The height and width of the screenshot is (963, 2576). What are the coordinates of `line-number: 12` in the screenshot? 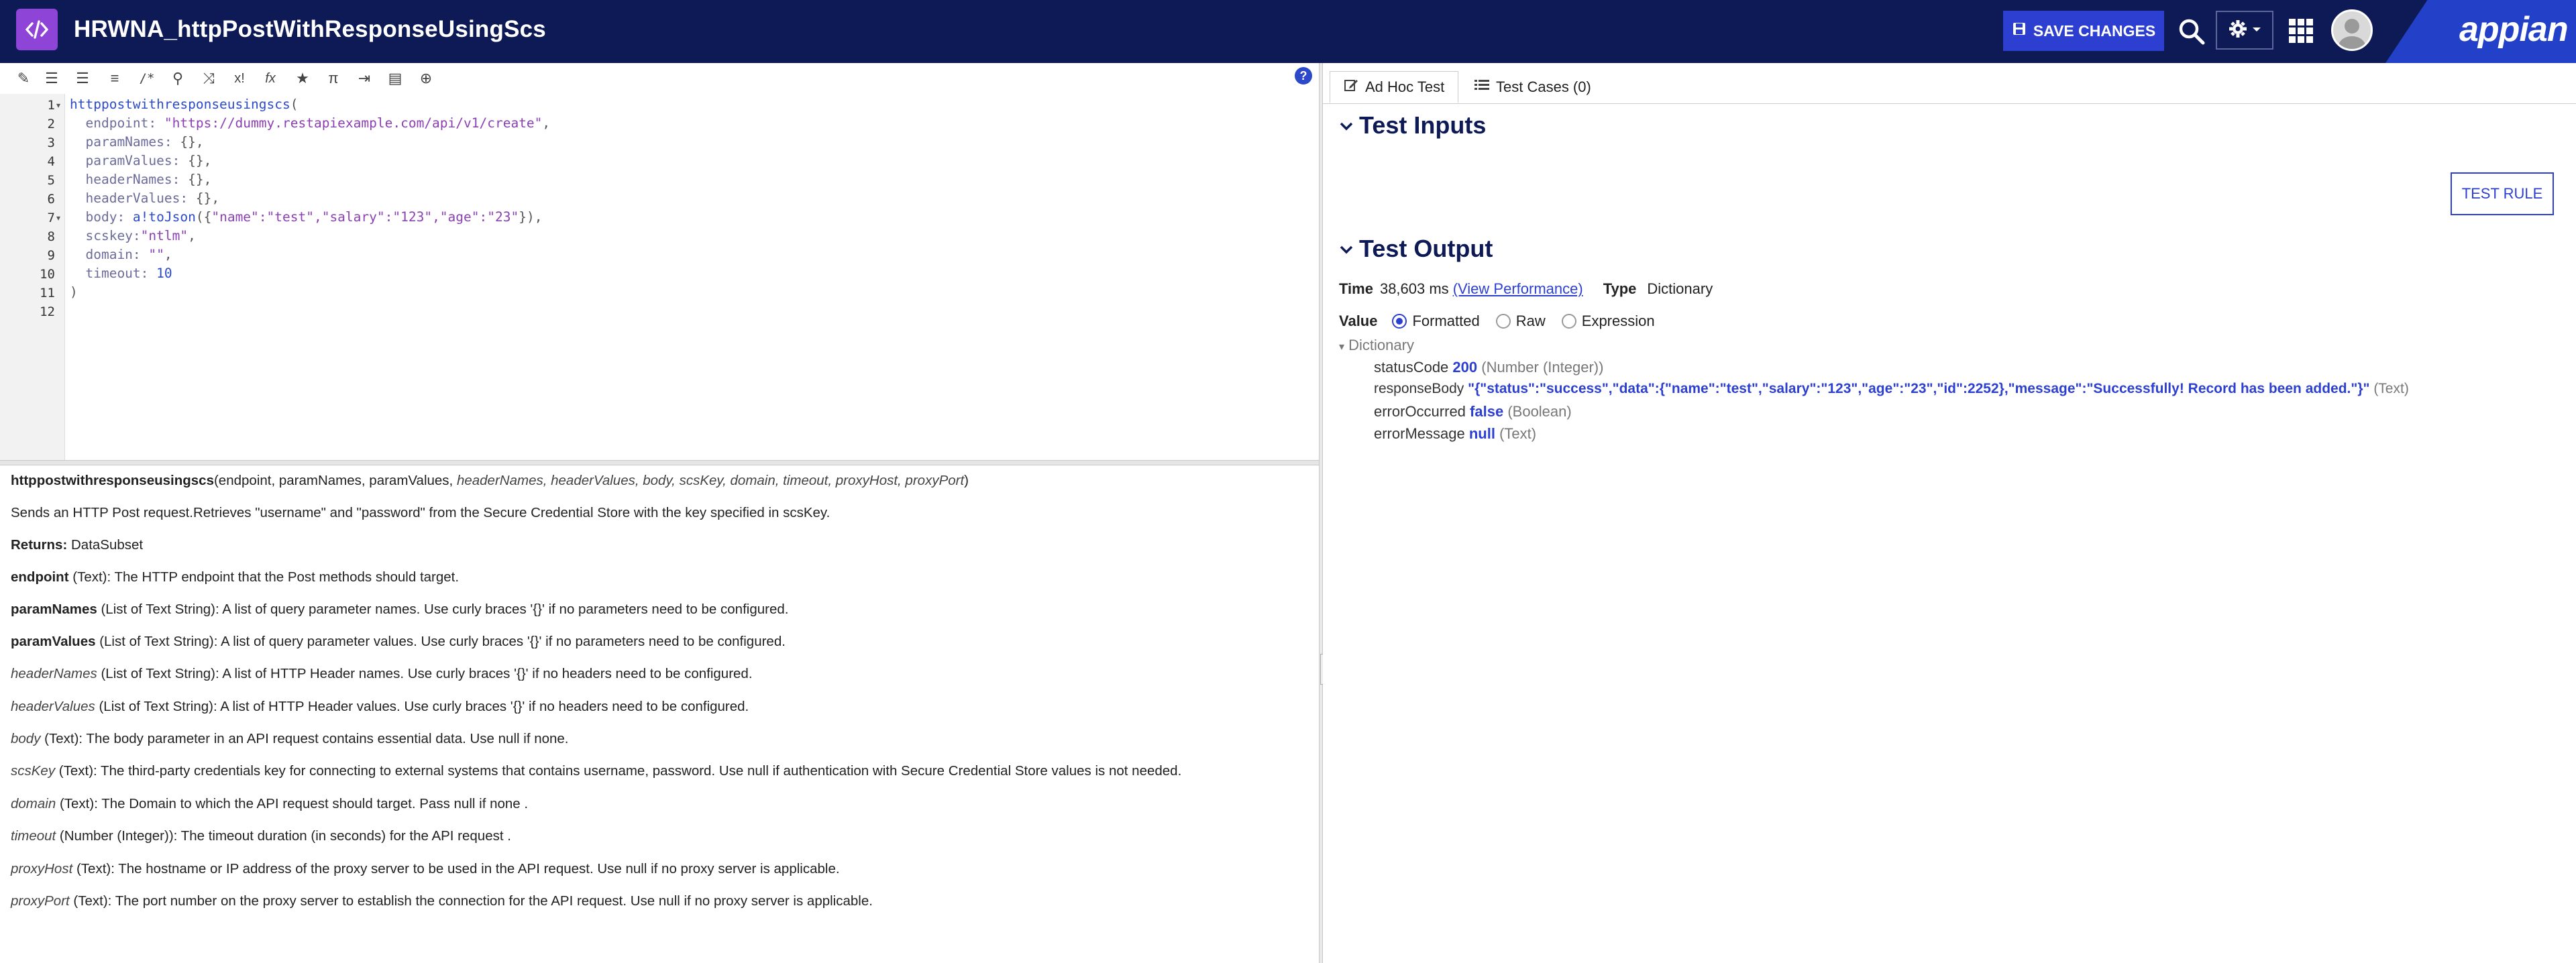 It's located at (47, 311).